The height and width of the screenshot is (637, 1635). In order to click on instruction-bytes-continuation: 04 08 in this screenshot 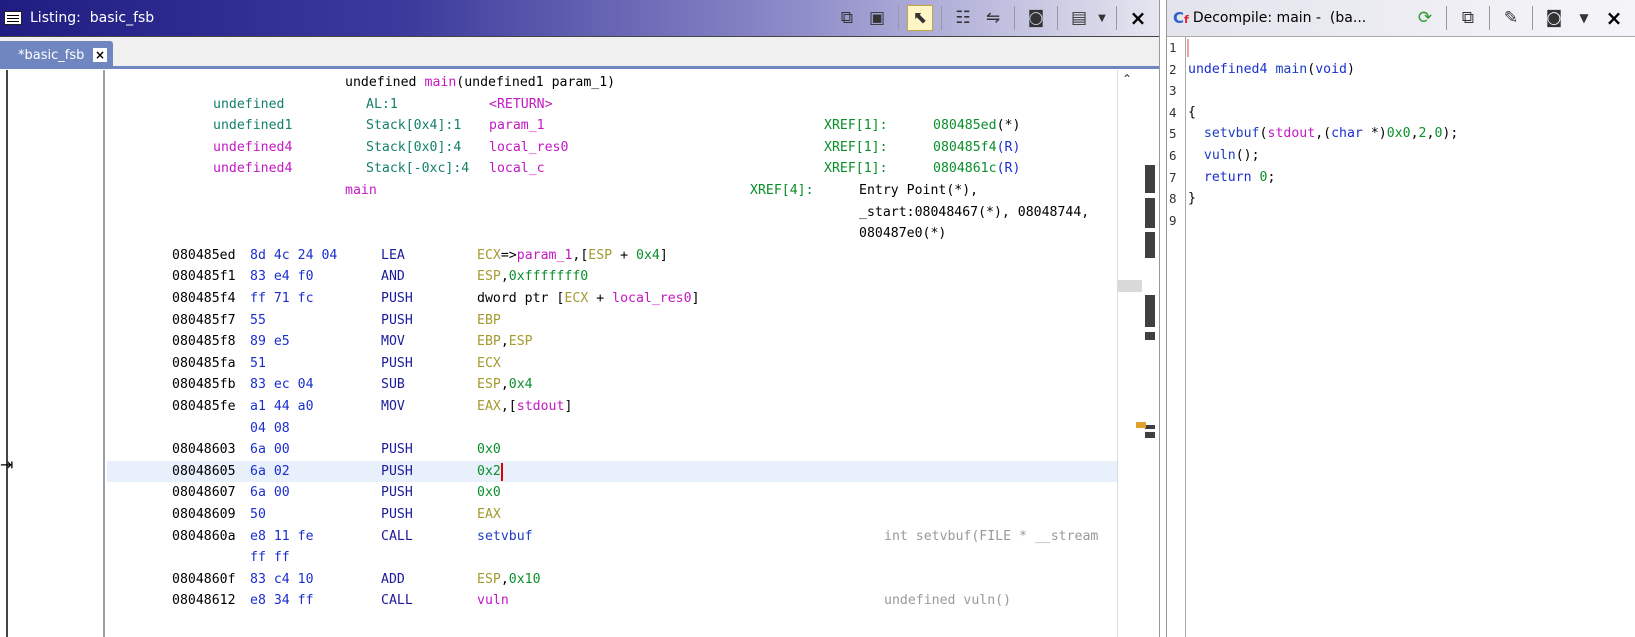, I will do `click(612, 429)`.